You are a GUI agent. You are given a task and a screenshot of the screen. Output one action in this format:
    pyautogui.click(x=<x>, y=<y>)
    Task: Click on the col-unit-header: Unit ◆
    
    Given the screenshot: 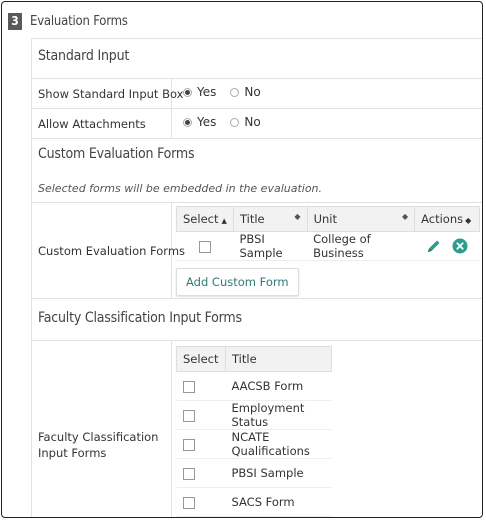 What is the action you would take?
    pyautogui.click(x=361, y=219)
    